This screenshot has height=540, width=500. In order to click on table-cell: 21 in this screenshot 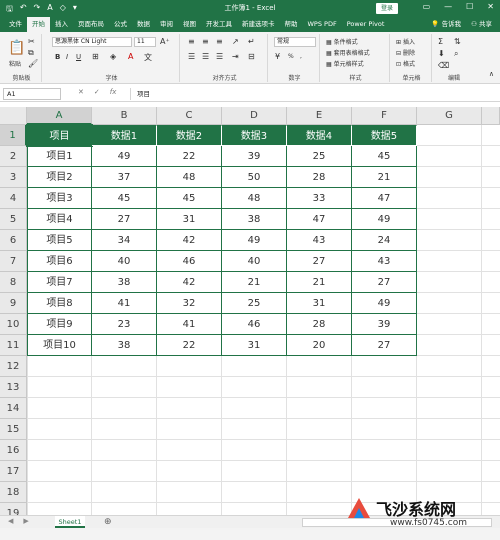, I will do `click(254, 282)`.